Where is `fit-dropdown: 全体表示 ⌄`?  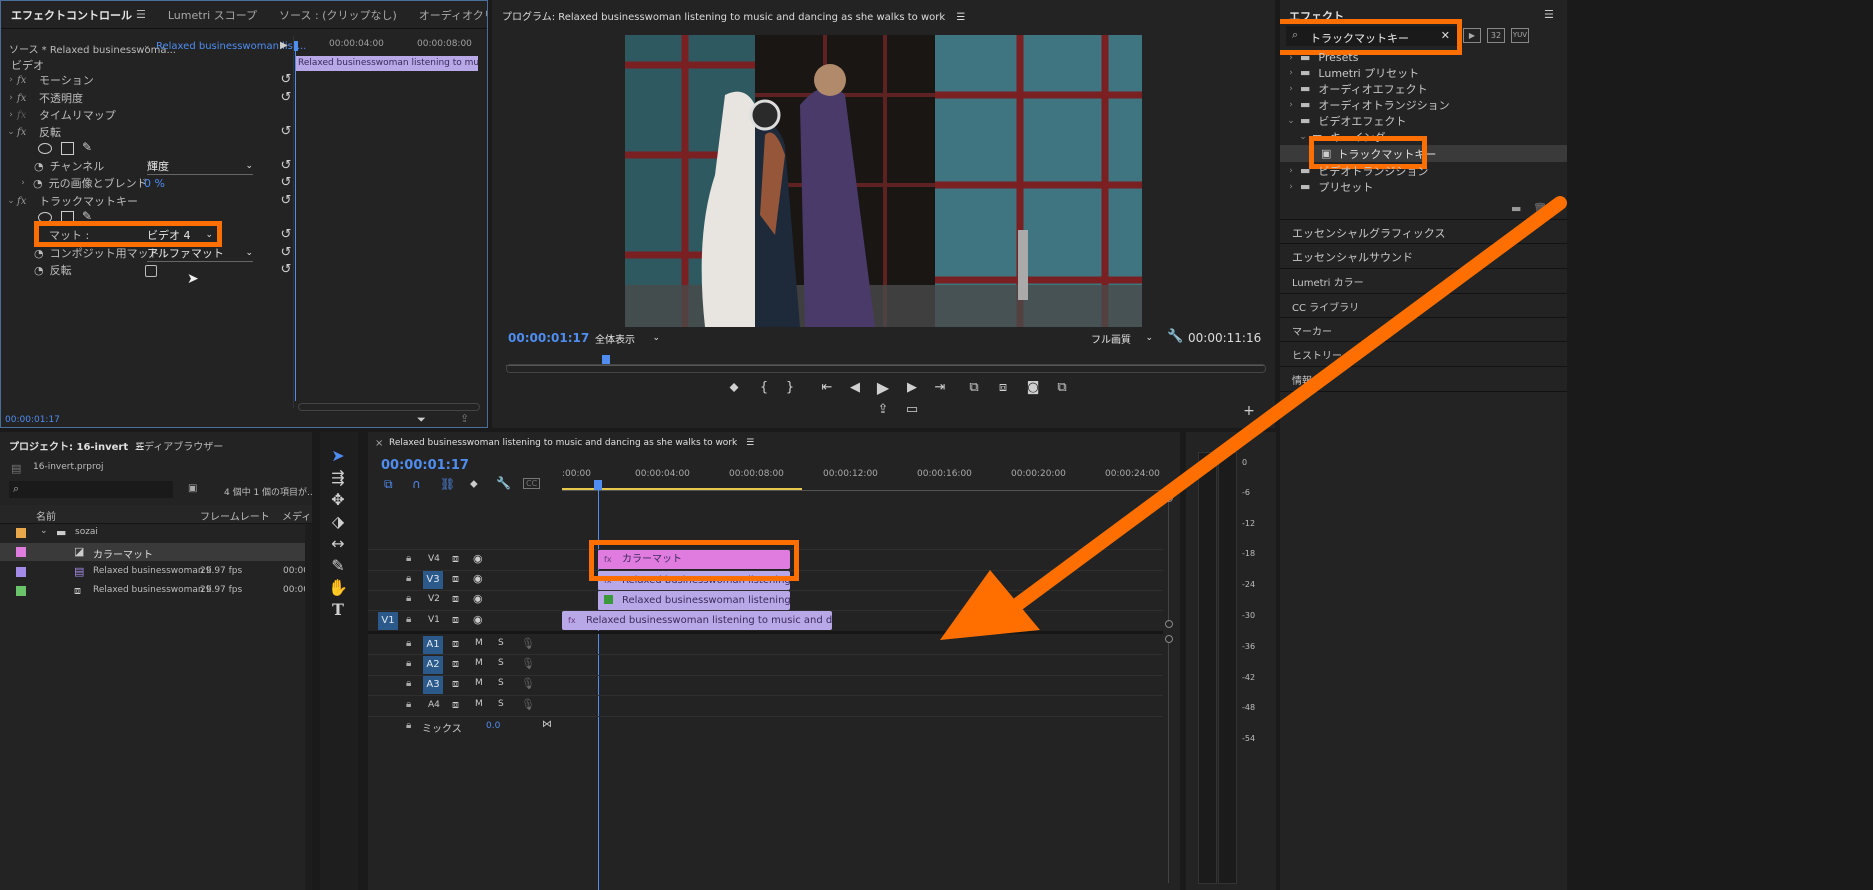 fit-dropdown: 全体表示 ⌄ is located at coordinates (627, 338).